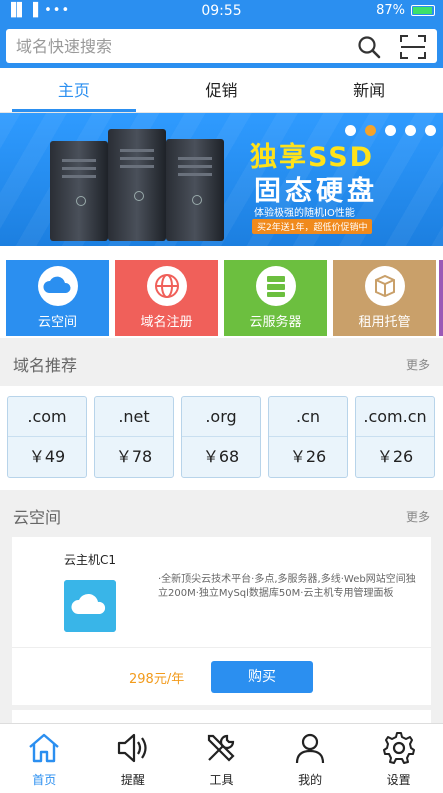 Image resolution: width=443 pixels, height=793 pixels. I want to click on category-cloud-server: 云服务器, so click(275, 298).